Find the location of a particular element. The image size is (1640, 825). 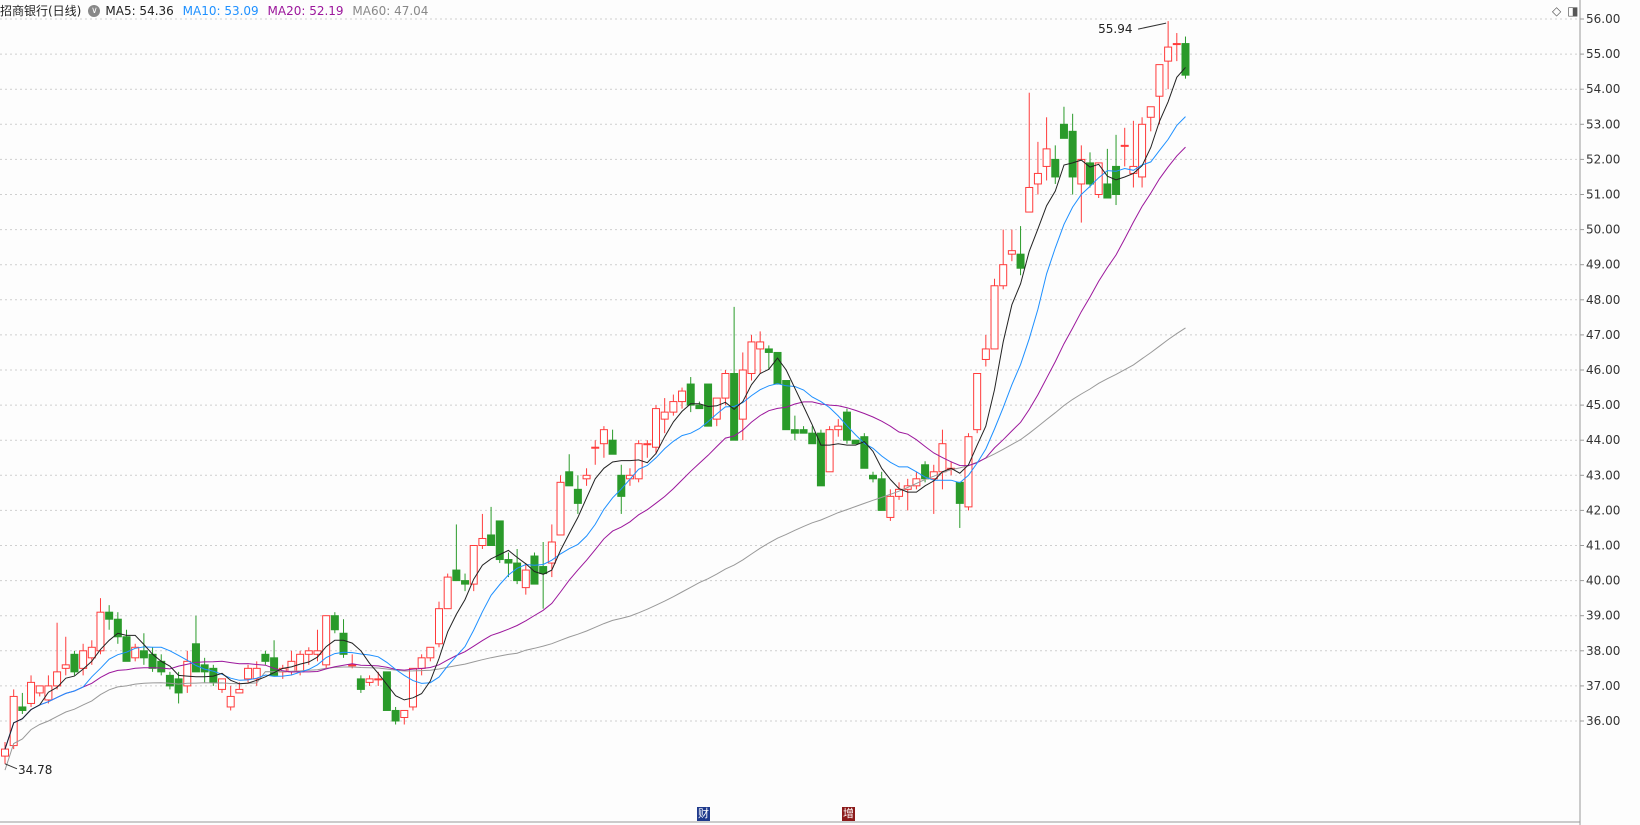

low-pointer is located at coordinates (11, 766).